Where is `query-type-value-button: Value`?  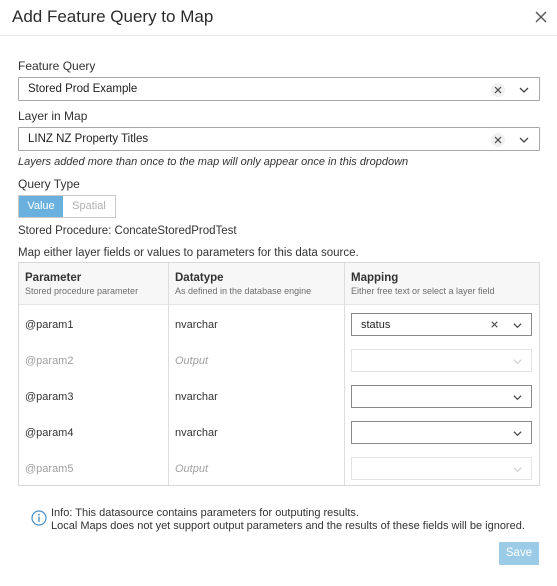 query-type-value-button: Value is located at coordinates (41, 206).